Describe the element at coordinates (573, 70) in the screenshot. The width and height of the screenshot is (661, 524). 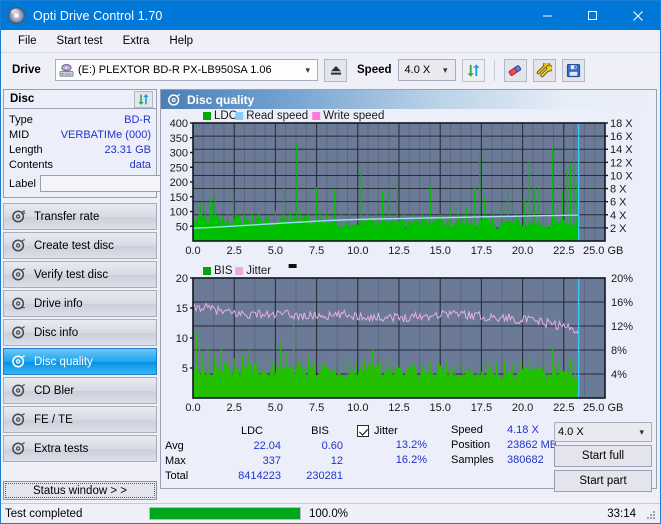
I see `save-button` at that location.